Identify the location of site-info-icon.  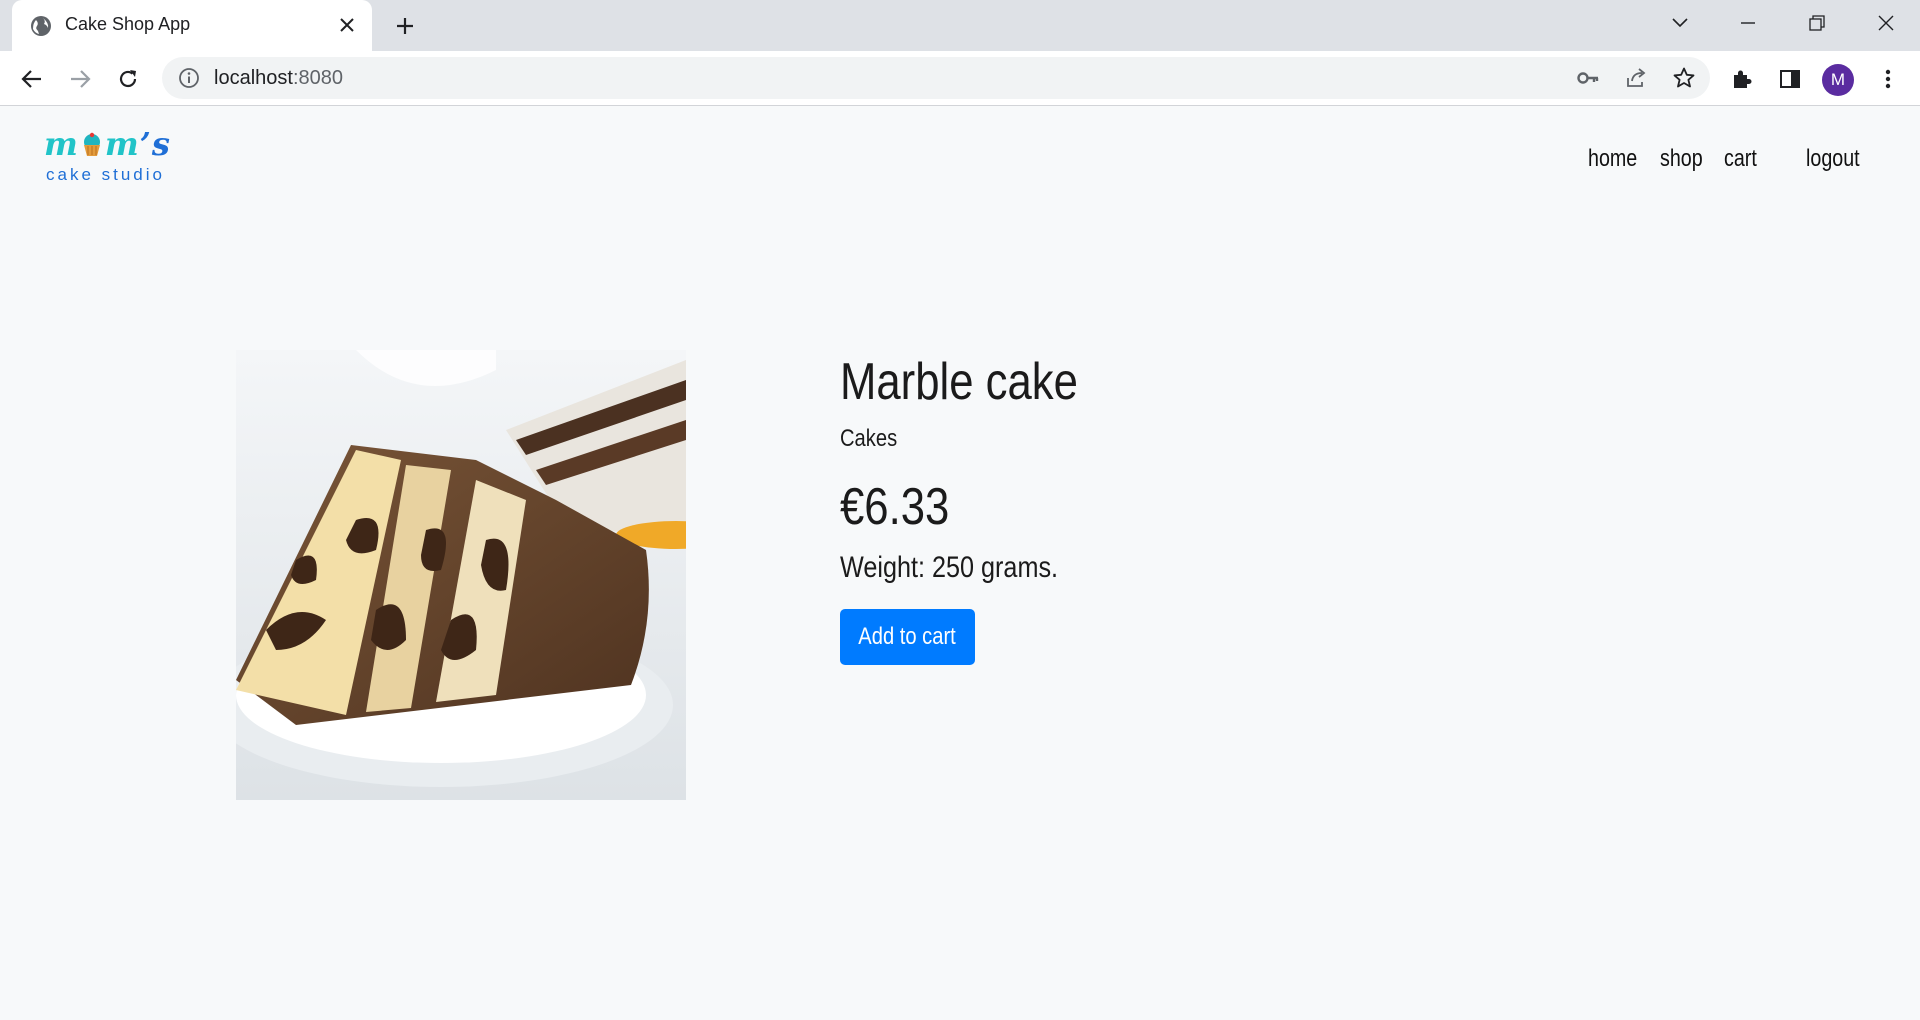
(189, 78).